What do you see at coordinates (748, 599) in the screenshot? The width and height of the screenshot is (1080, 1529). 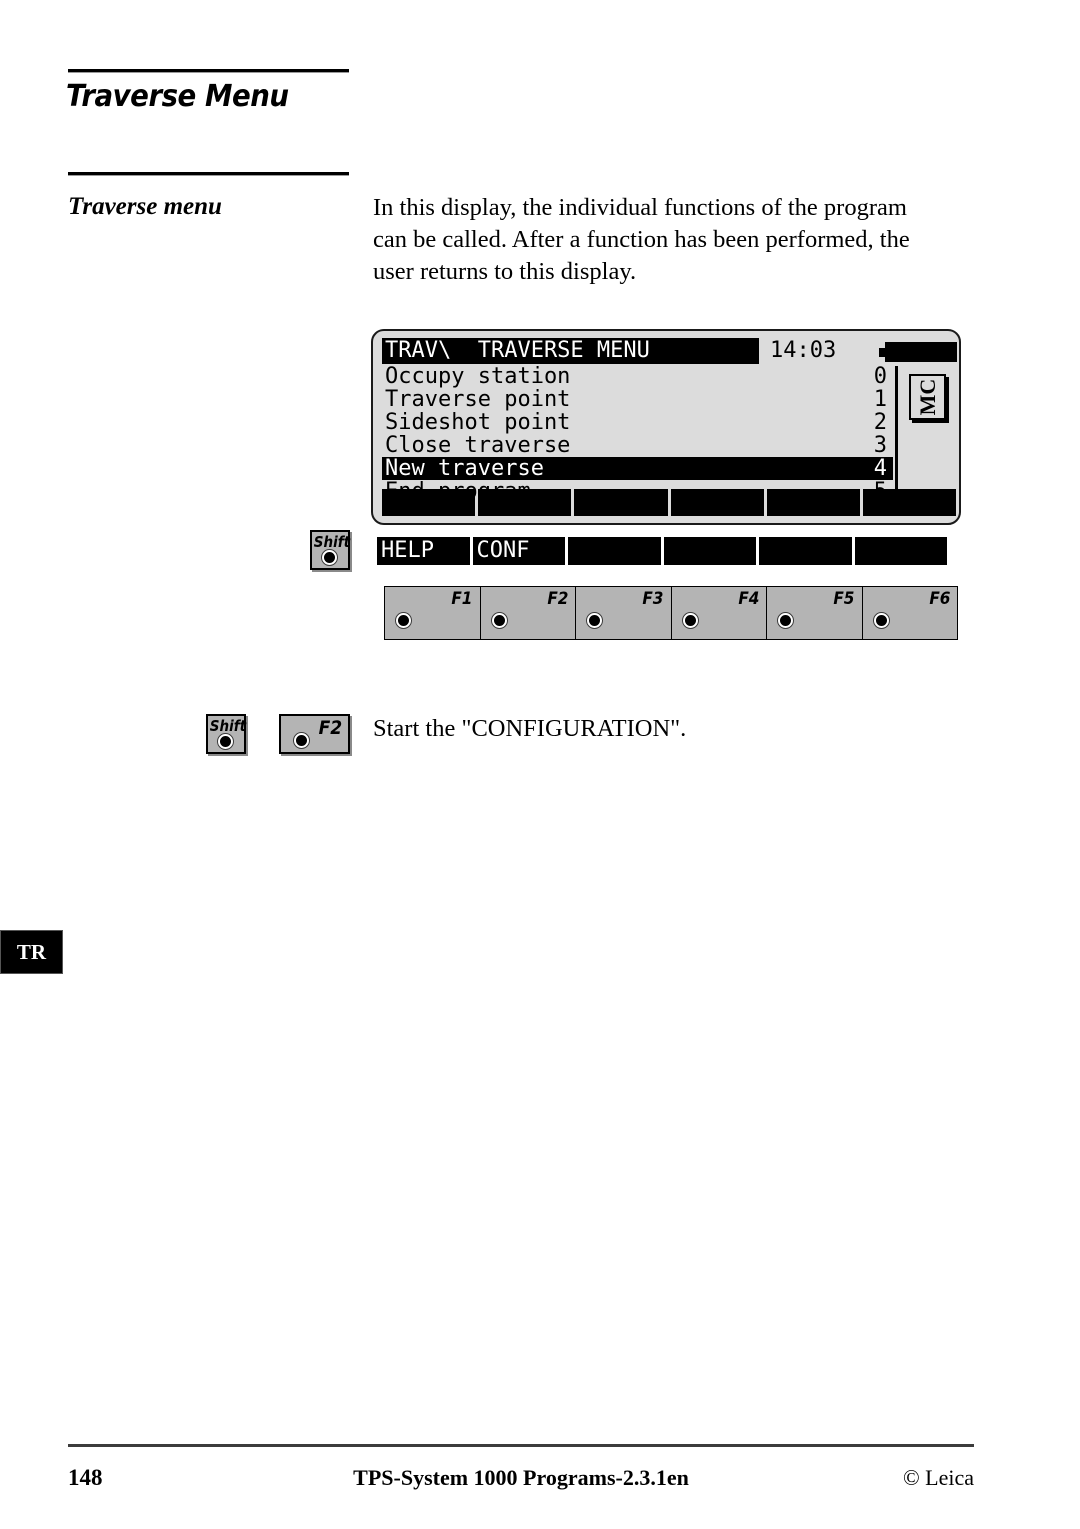 I see `function-key-label: F4` at bounding box center [748, 599].